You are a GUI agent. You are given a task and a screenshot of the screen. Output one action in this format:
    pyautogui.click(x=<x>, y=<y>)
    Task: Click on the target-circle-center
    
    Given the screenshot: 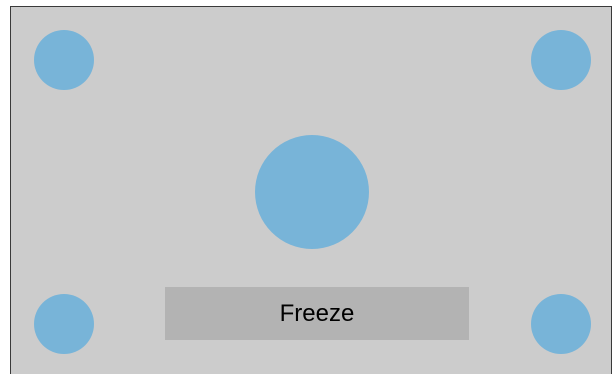 What is the action you would take?
    pyautogui.click(x=312, y=192)
    